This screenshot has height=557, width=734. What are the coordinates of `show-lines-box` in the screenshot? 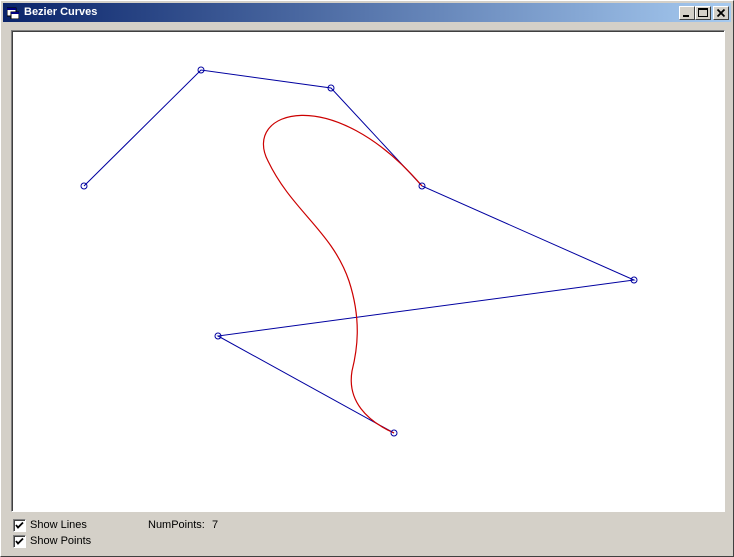 It's located at (19, 525).